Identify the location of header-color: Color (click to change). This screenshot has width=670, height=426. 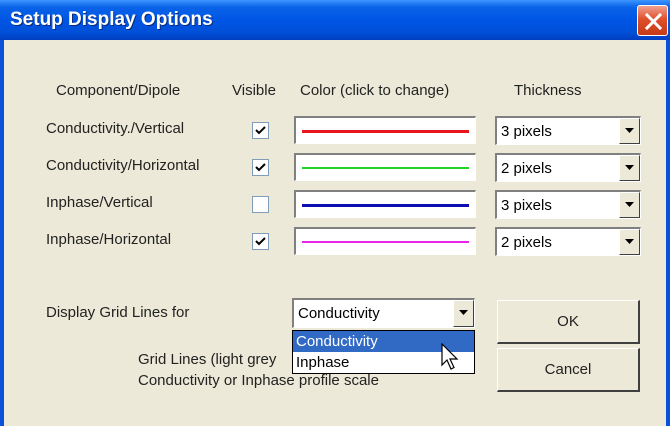
(375, 90).